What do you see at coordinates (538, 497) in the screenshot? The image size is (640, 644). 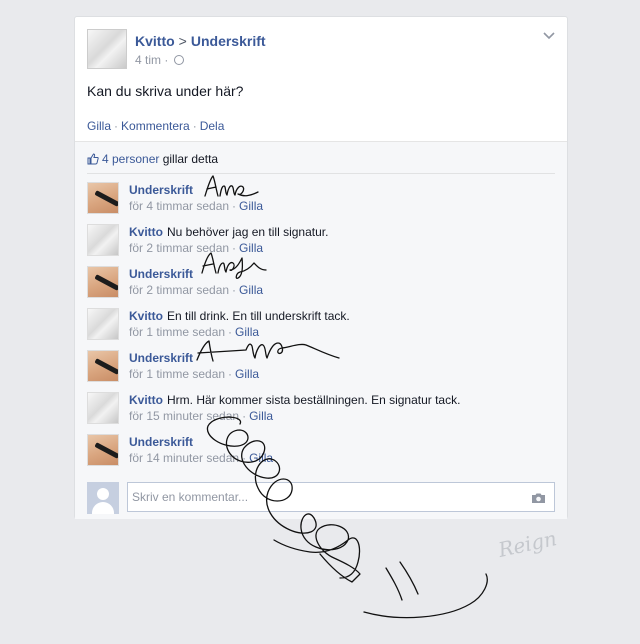 I see `camera-icon` at bounding box center [538, 497].